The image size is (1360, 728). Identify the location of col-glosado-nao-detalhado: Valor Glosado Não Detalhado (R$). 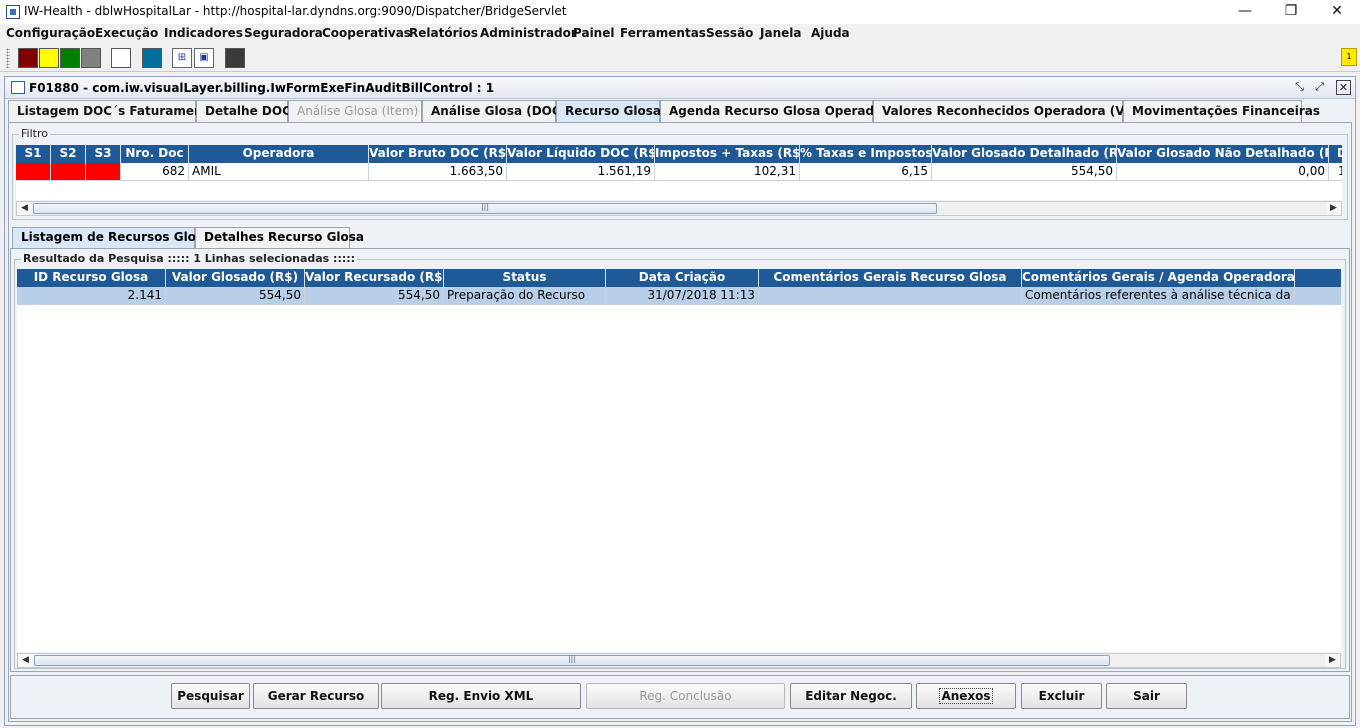
(1223, 154).